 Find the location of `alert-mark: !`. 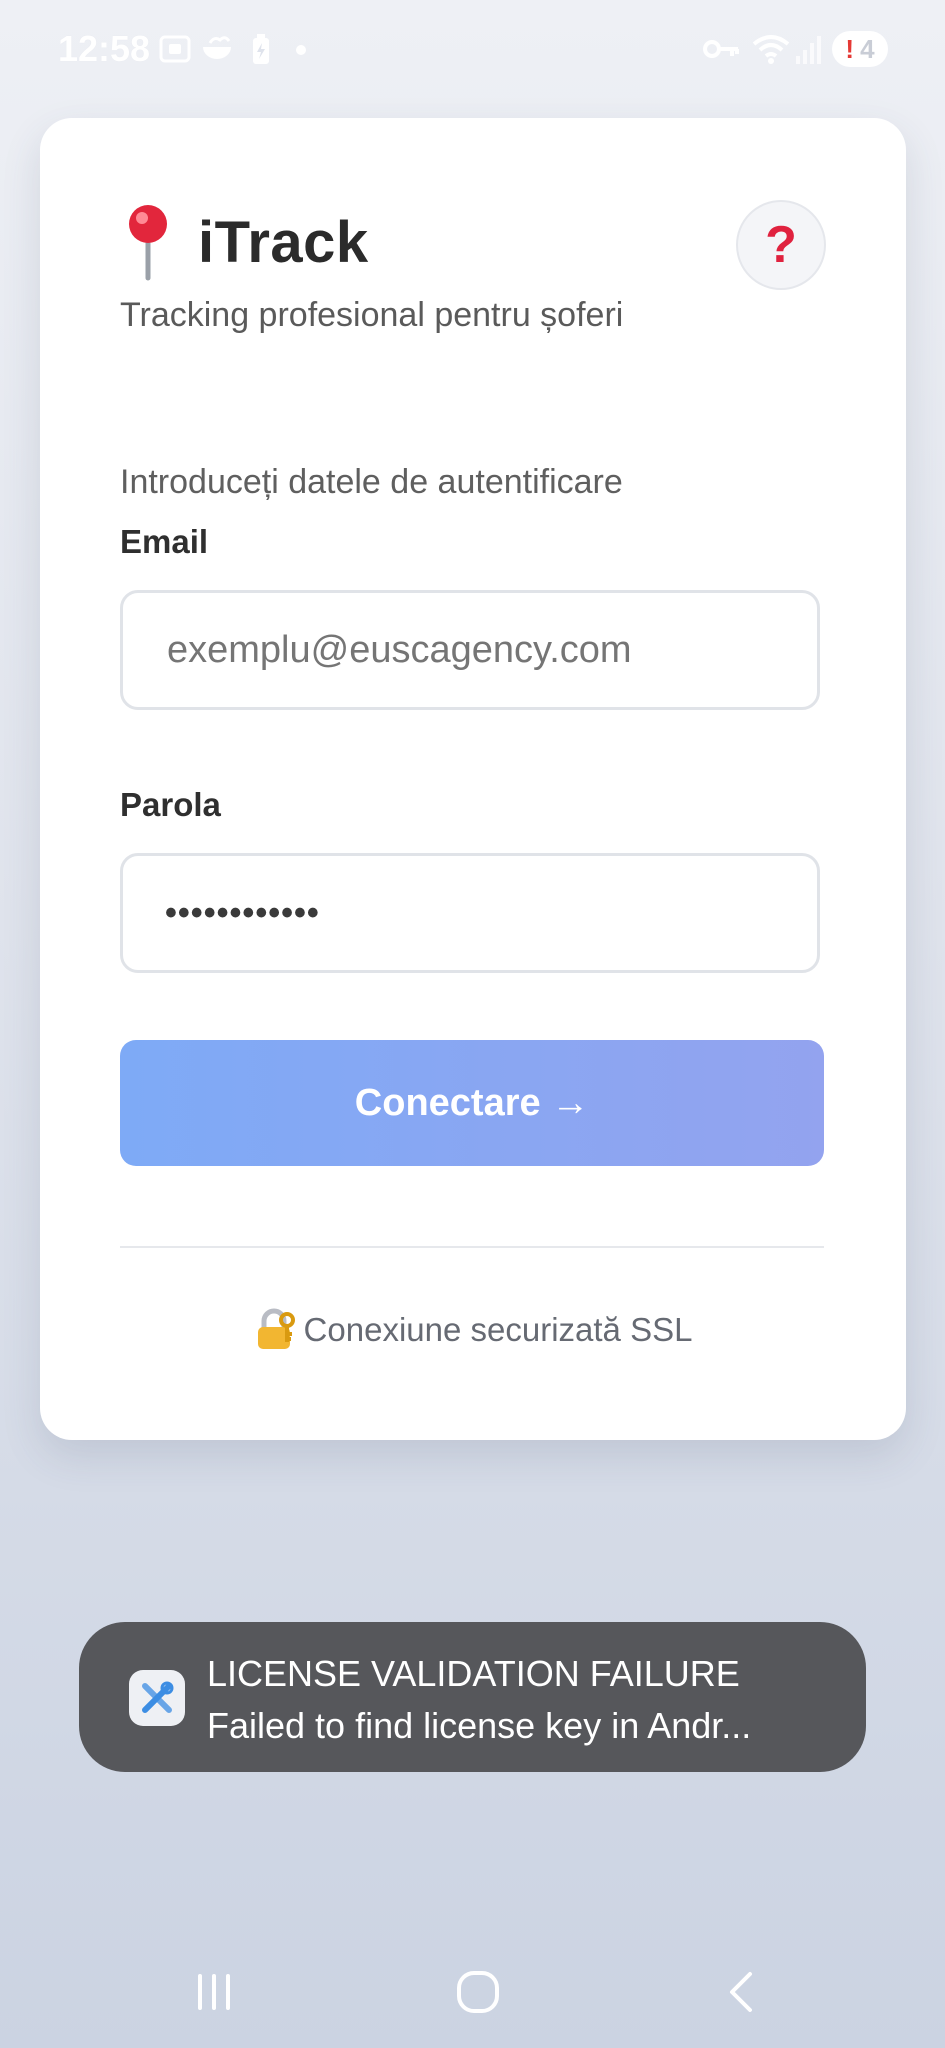

alert-mark: ! is located at coordinates (850, 48).